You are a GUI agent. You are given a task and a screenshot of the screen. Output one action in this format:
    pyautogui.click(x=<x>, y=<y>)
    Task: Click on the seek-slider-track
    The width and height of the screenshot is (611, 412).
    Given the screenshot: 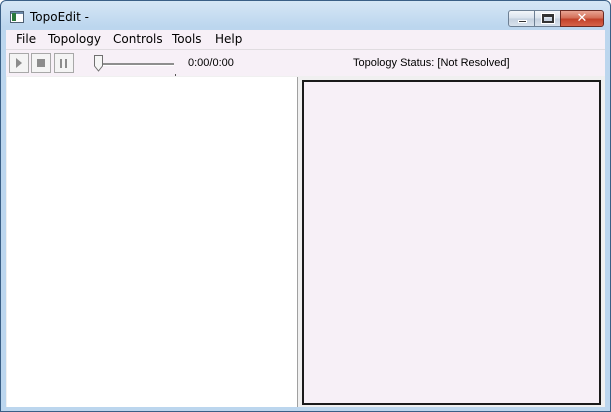 What is the action you would take?
    pyautogui.click(x=136, y=64)
    